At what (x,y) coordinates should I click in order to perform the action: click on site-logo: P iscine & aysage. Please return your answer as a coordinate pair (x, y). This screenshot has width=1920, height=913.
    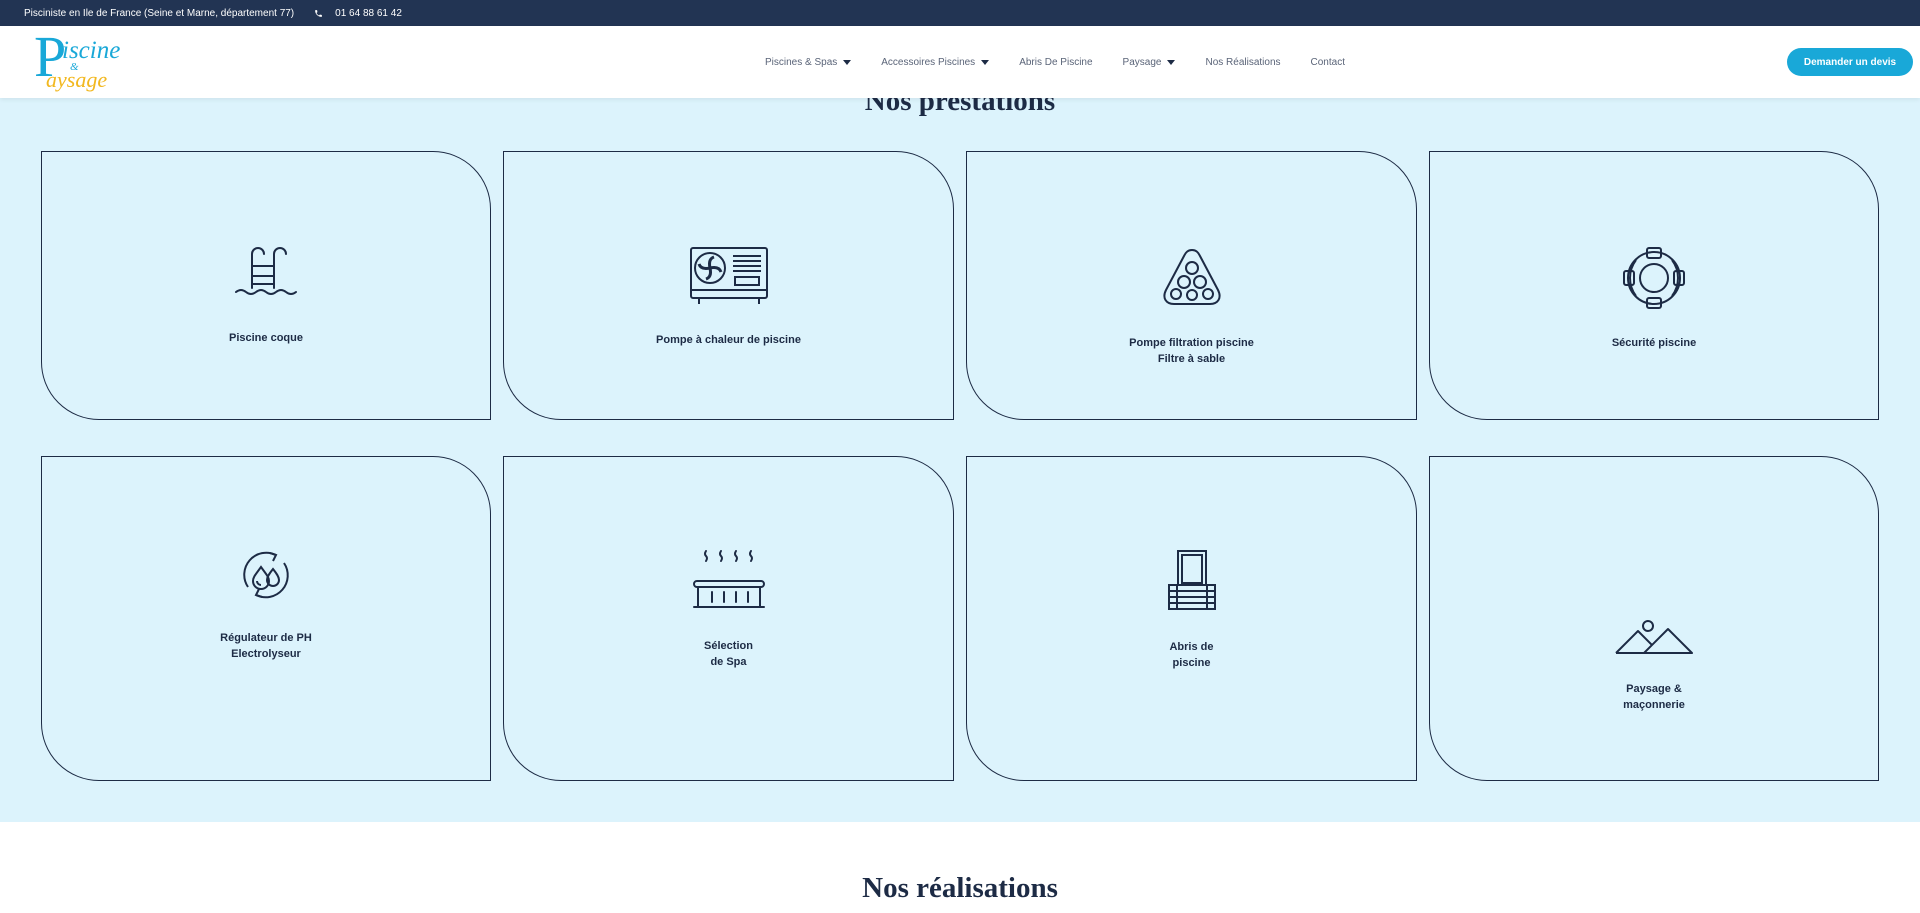
    Looking at the image, I should click on (80, 61).